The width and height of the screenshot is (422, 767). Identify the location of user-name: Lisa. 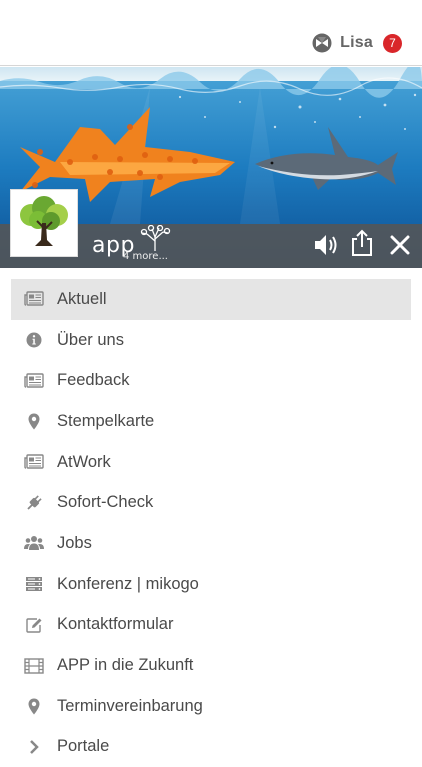
(356, 43).